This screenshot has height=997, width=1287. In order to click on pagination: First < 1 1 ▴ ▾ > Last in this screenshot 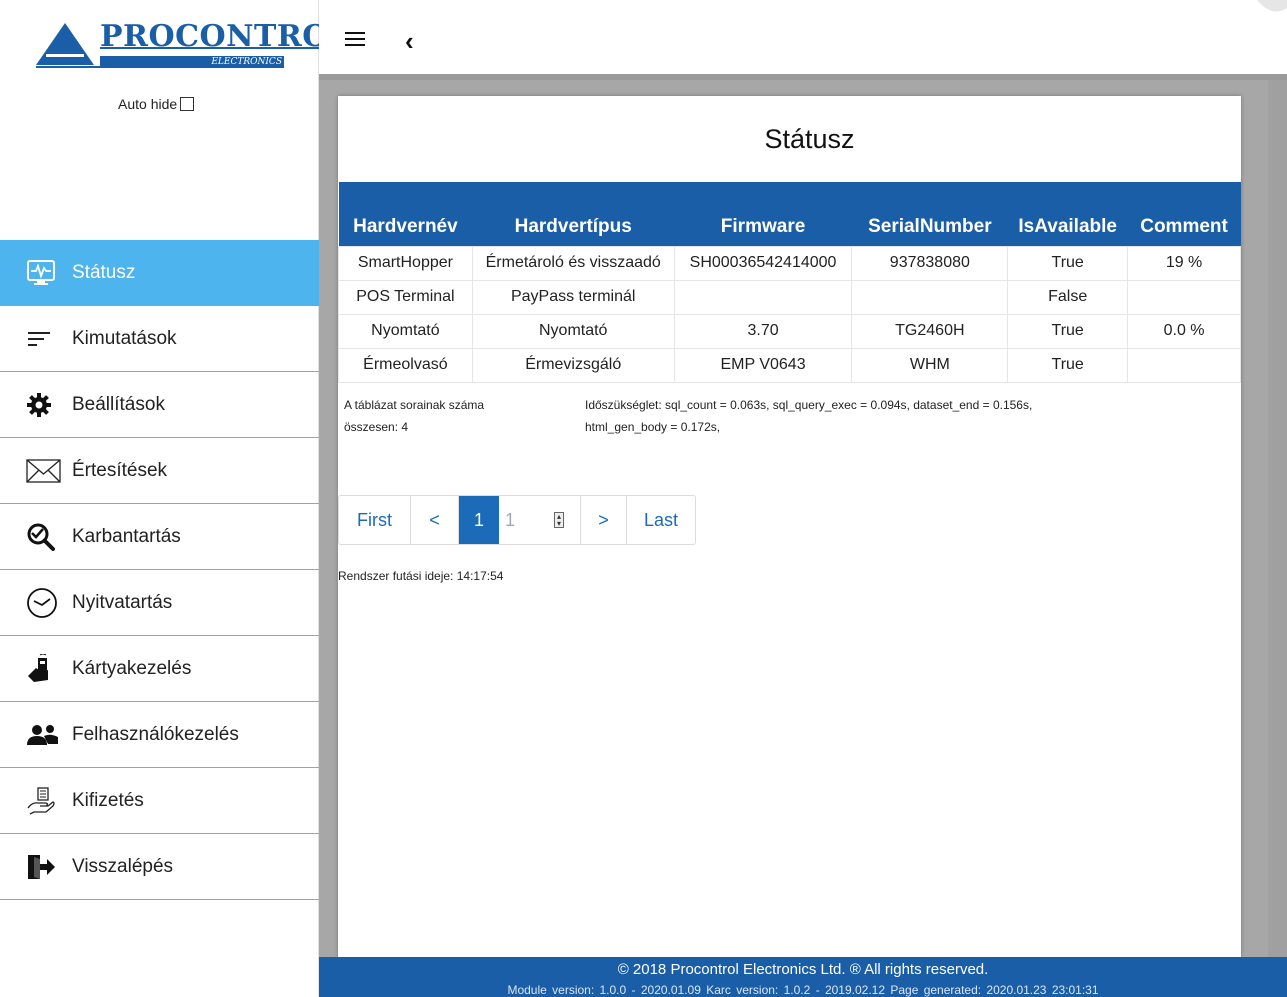, I will do `click(517, 520)`.